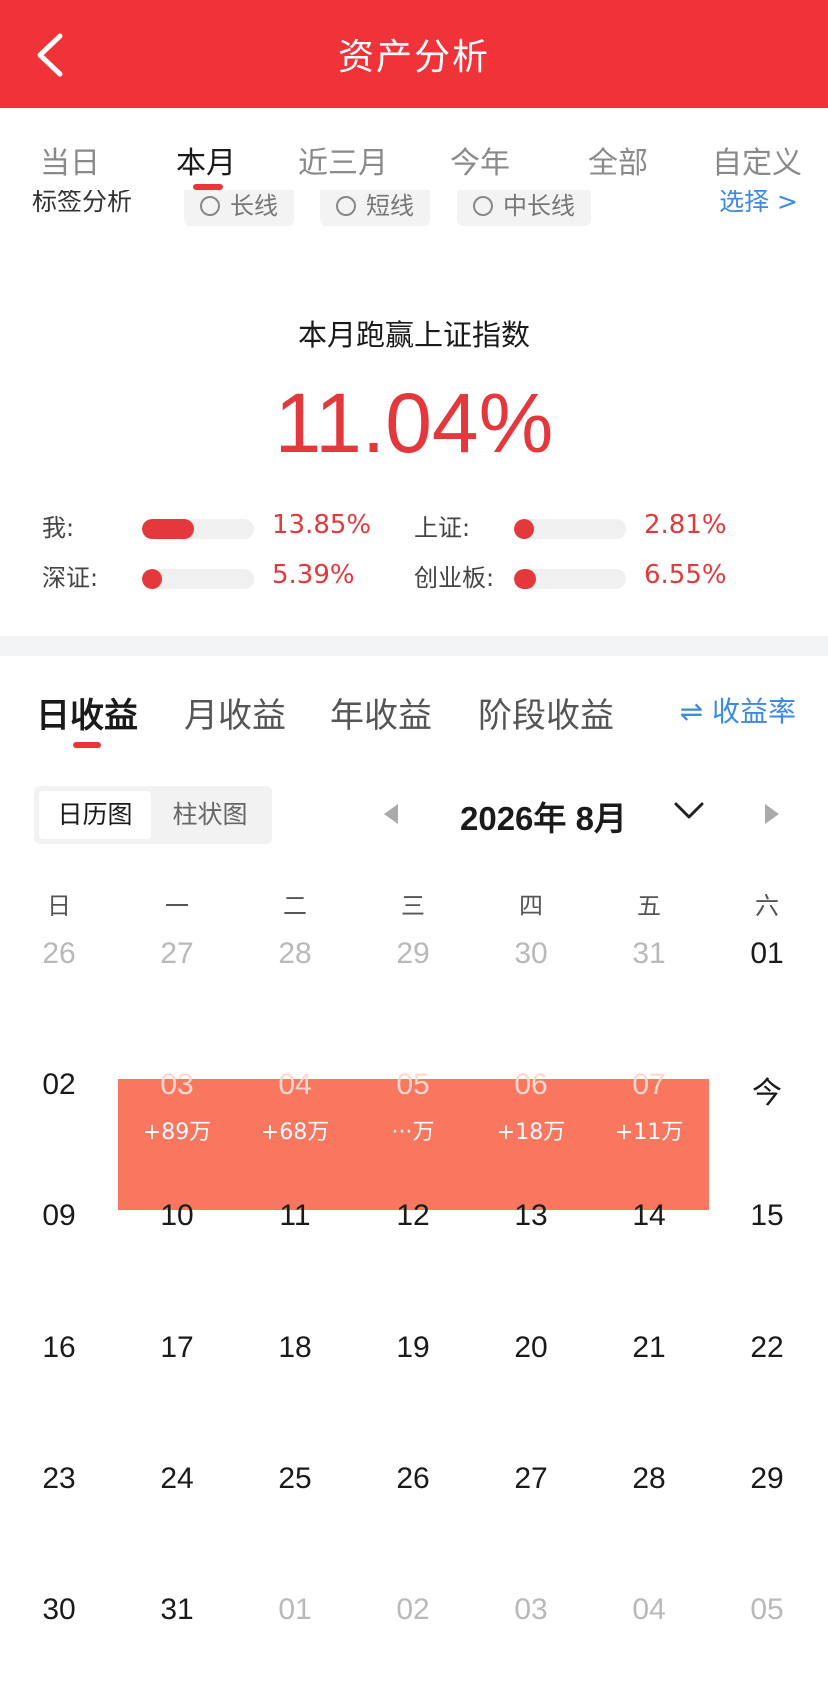 The image size is (828, 1697). I want to click on day-number: 15, so click(767, 1215).